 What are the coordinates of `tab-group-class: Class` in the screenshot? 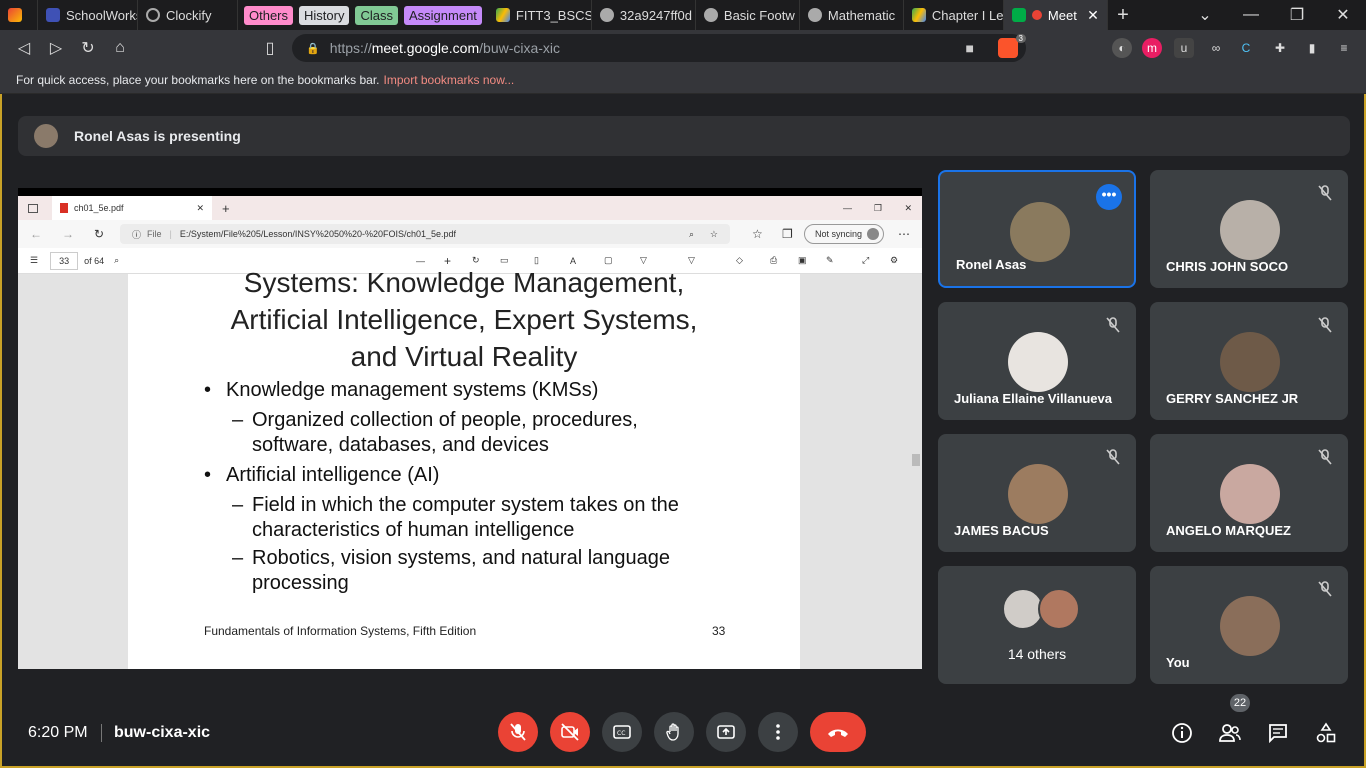 It's located at (376, 15).